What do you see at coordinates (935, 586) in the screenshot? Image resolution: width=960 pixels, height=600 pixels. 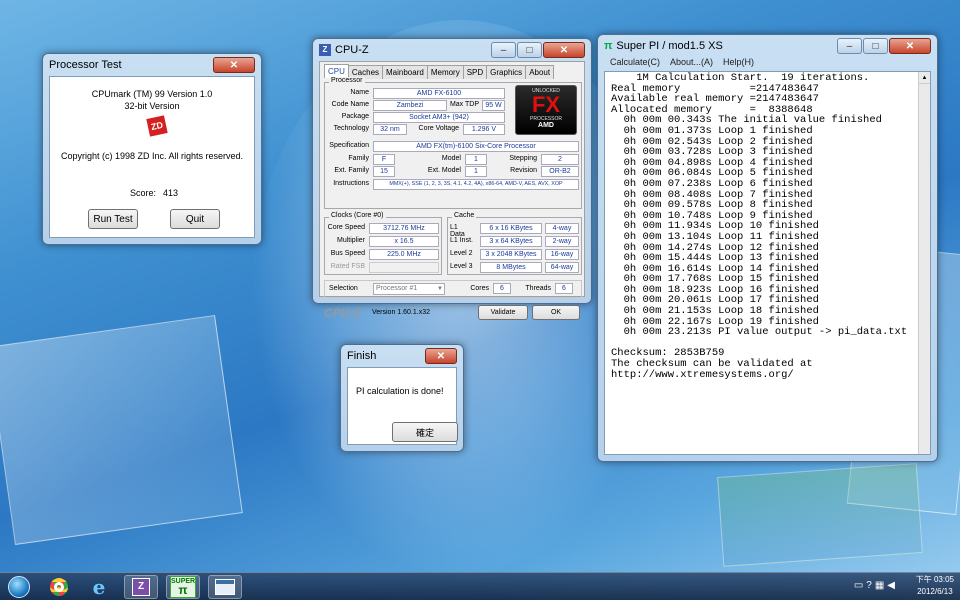 I see `clock: 下午 03:05 2012/6/13` at bounding box center [935, 586].